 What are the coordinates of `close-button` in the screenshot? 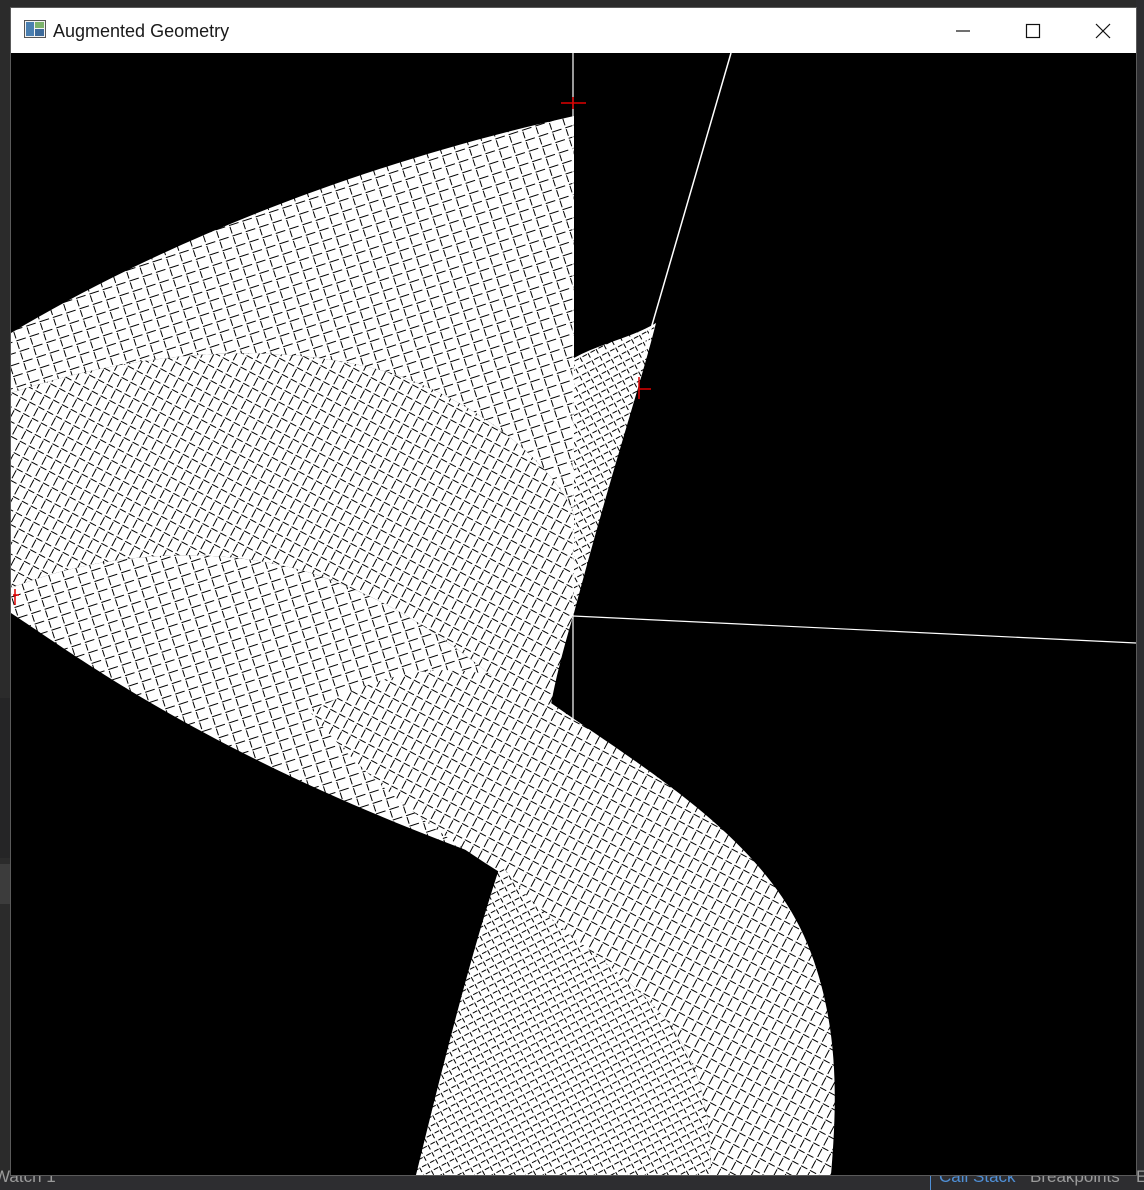 It's located at (1103, 30).